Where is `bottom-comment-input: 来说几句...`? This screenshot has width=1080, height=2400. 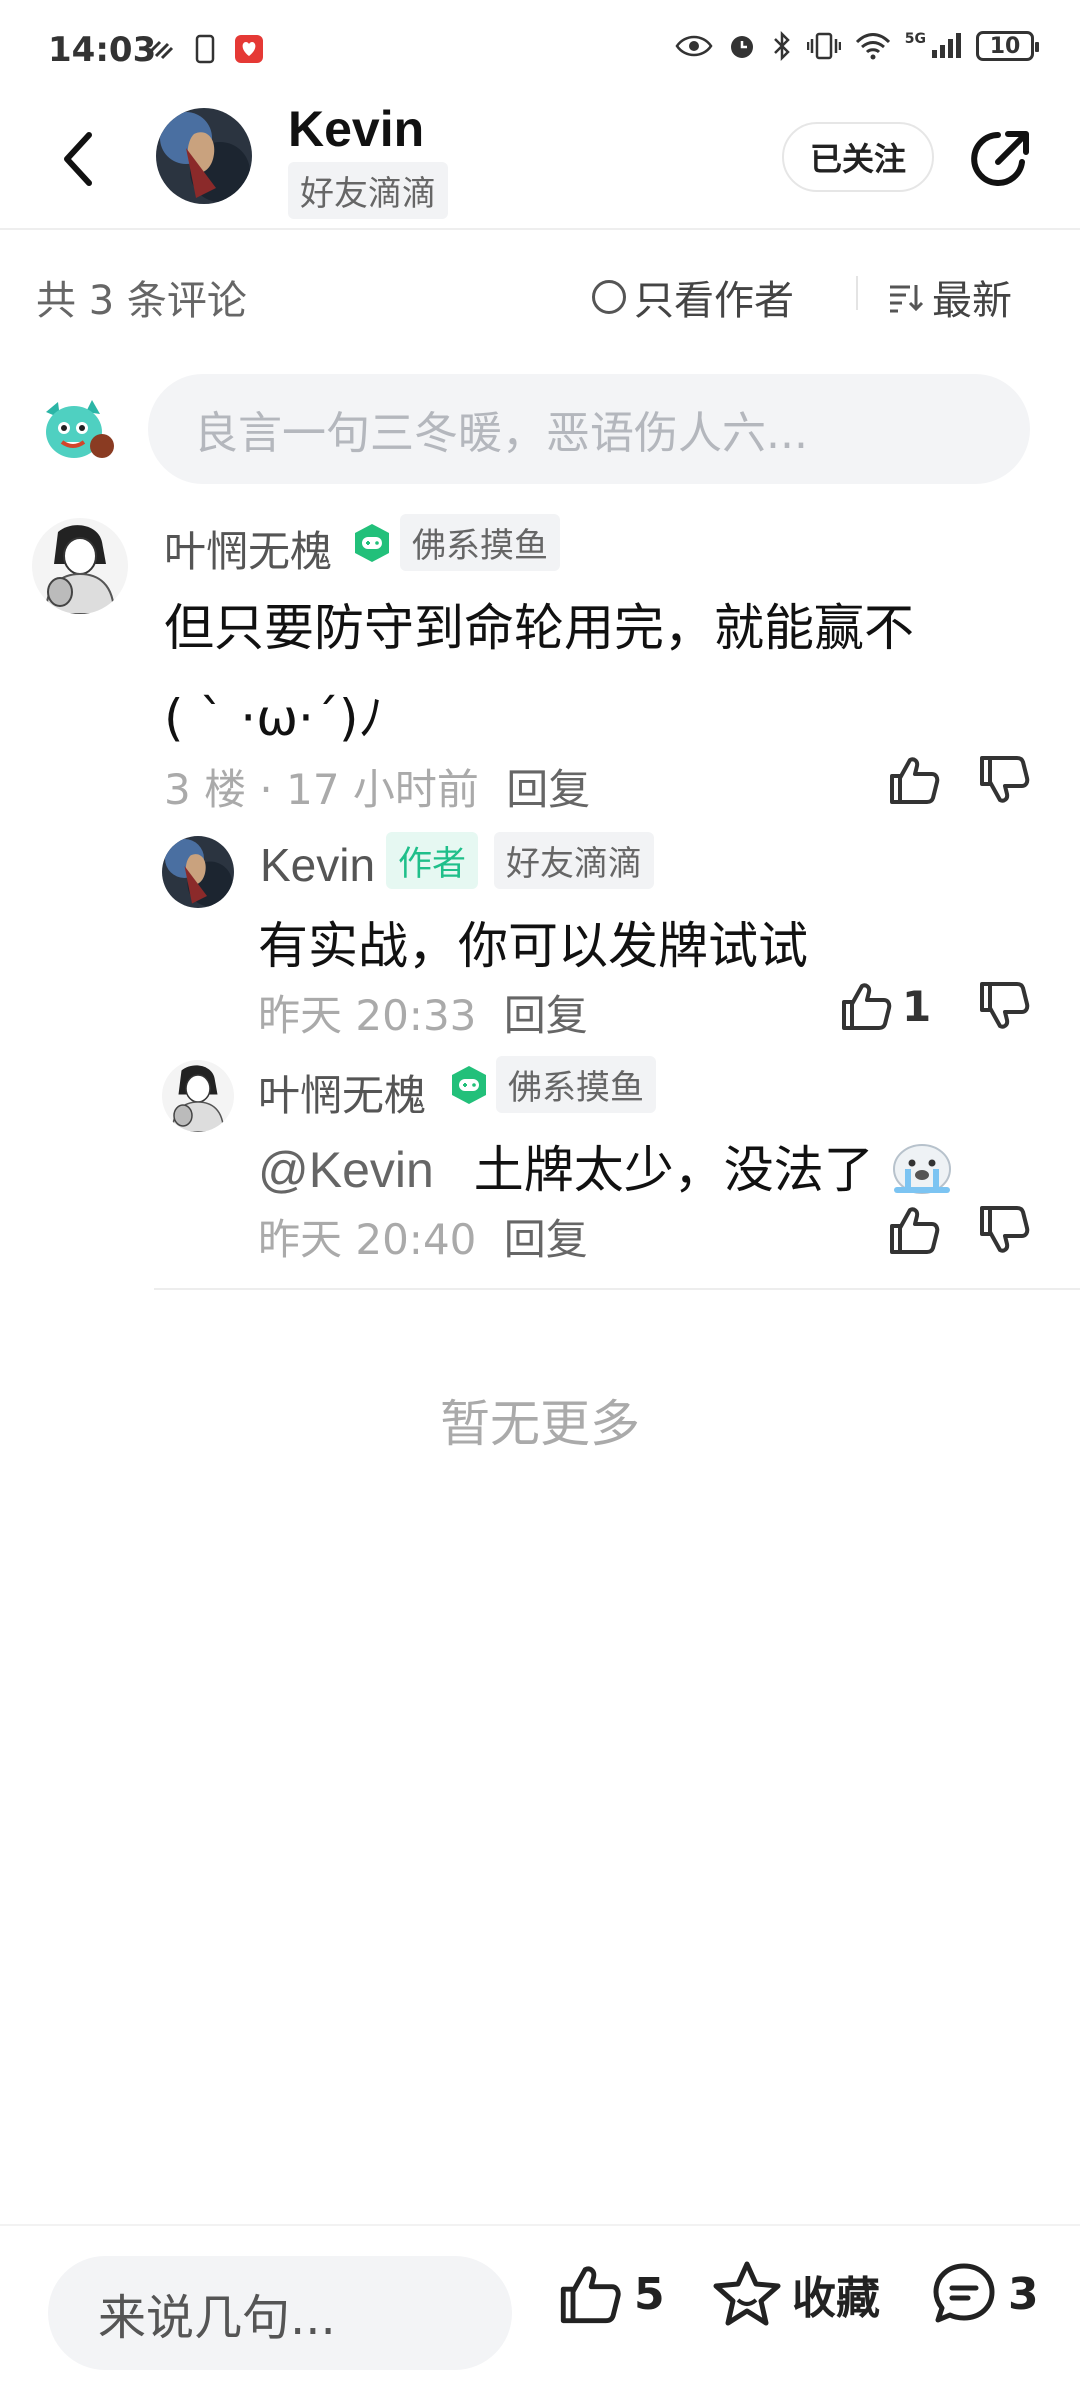 bottom-comment-input: 来说几句... is located at coordinates (280, 2313).